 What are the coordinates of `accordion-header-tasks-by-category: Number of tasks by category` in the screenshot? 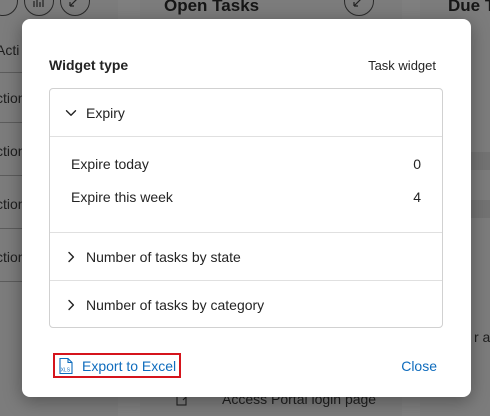 It's located at (246, 304).